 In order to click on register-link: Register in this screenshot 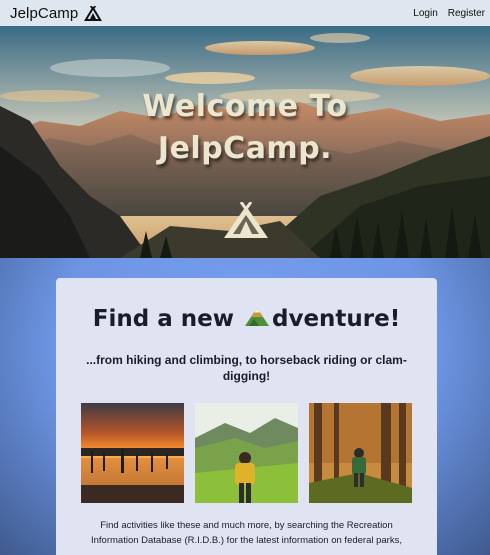, I will do `click(466, 13)`.